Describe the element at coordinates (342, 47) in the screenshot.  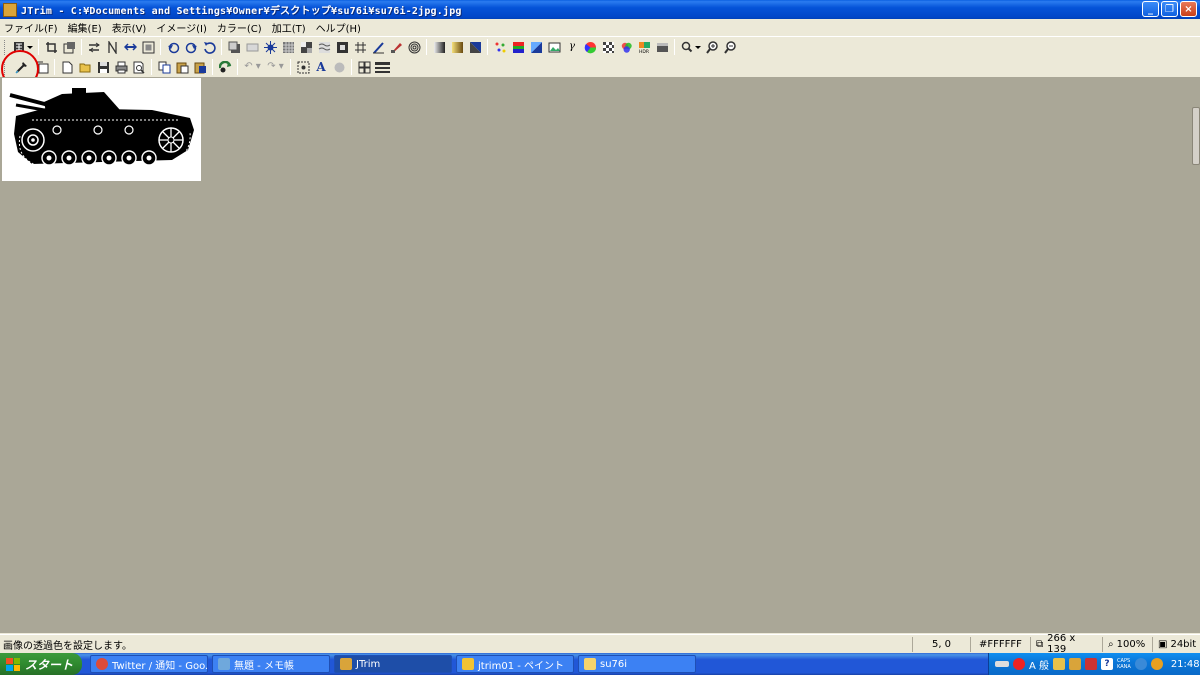
I see `spot-icon` at that location.